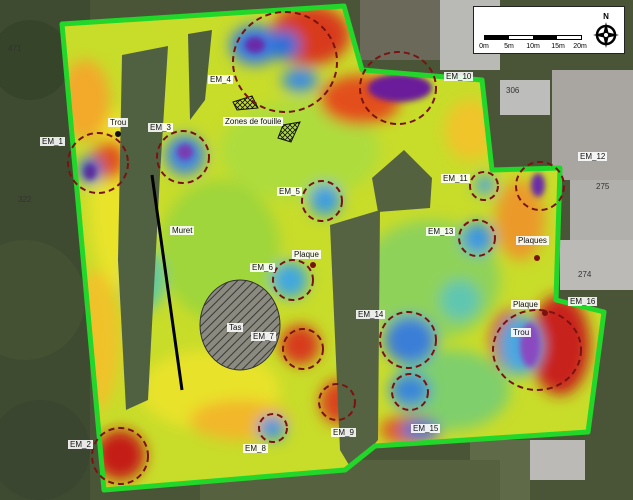  I want to click on scale-tick-5: 5m, so click(509, 46).